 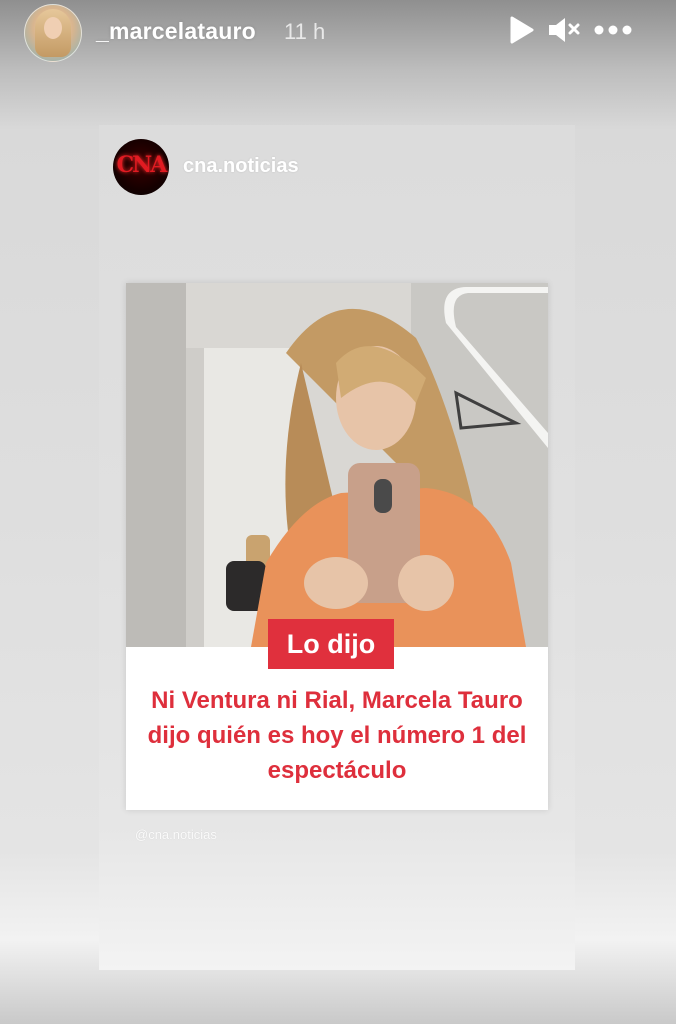 I want to click on story-username: _marcelatauro, so click(x=176, y=31).